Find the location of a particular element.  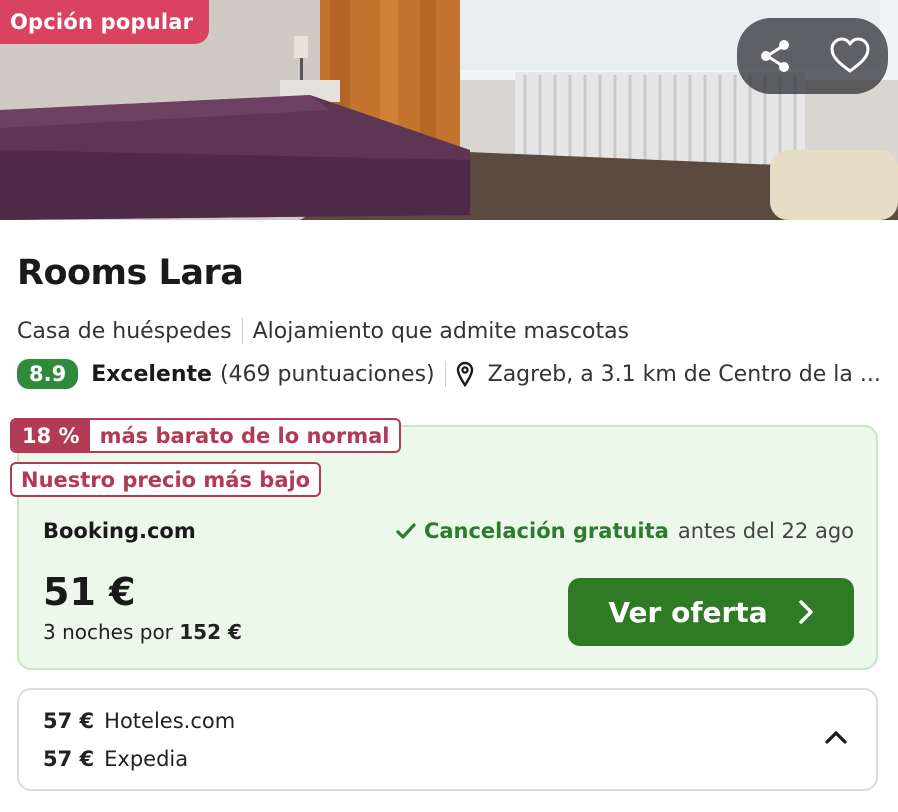

favorite-button is located at coordinates (850, 56).